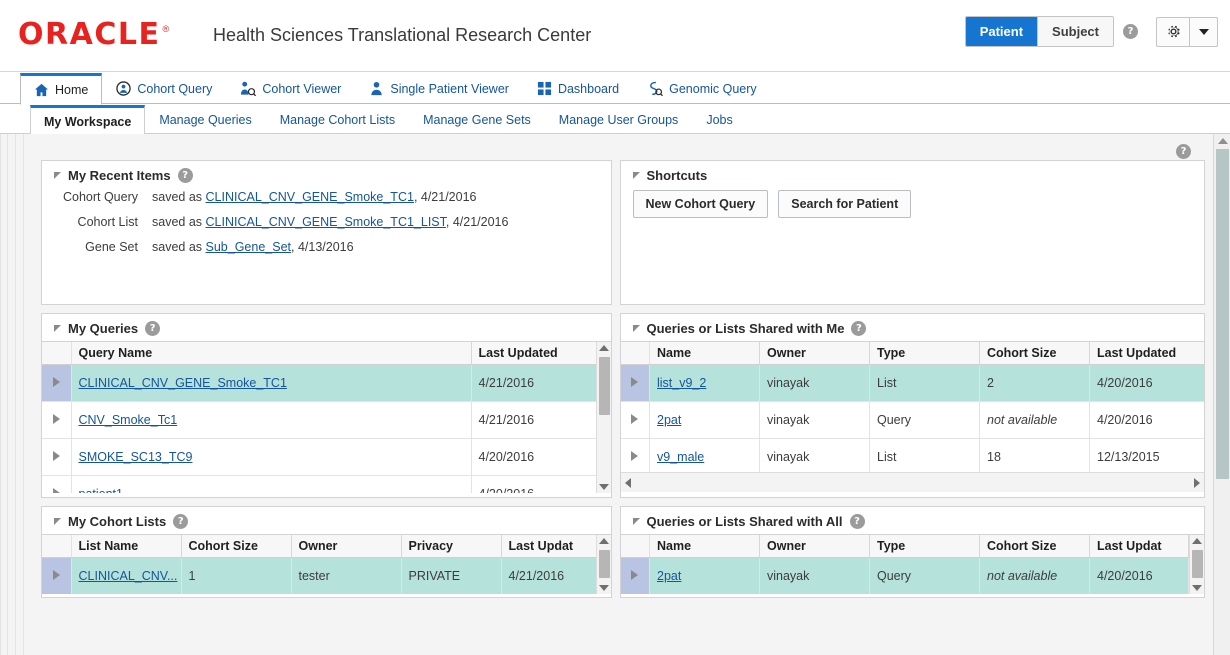  I want to click on scroll-right-icon, so click(1196, 482).